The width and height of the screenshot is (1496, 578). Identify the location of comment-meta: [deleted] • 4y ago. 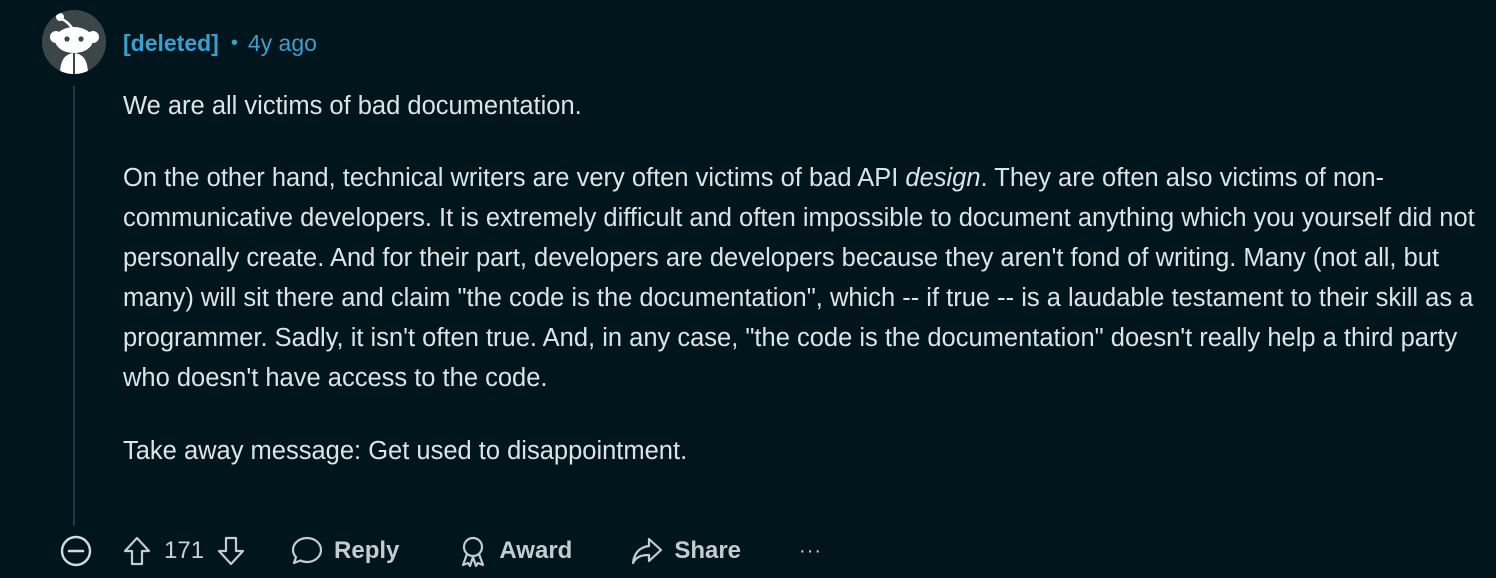
(220, 43).